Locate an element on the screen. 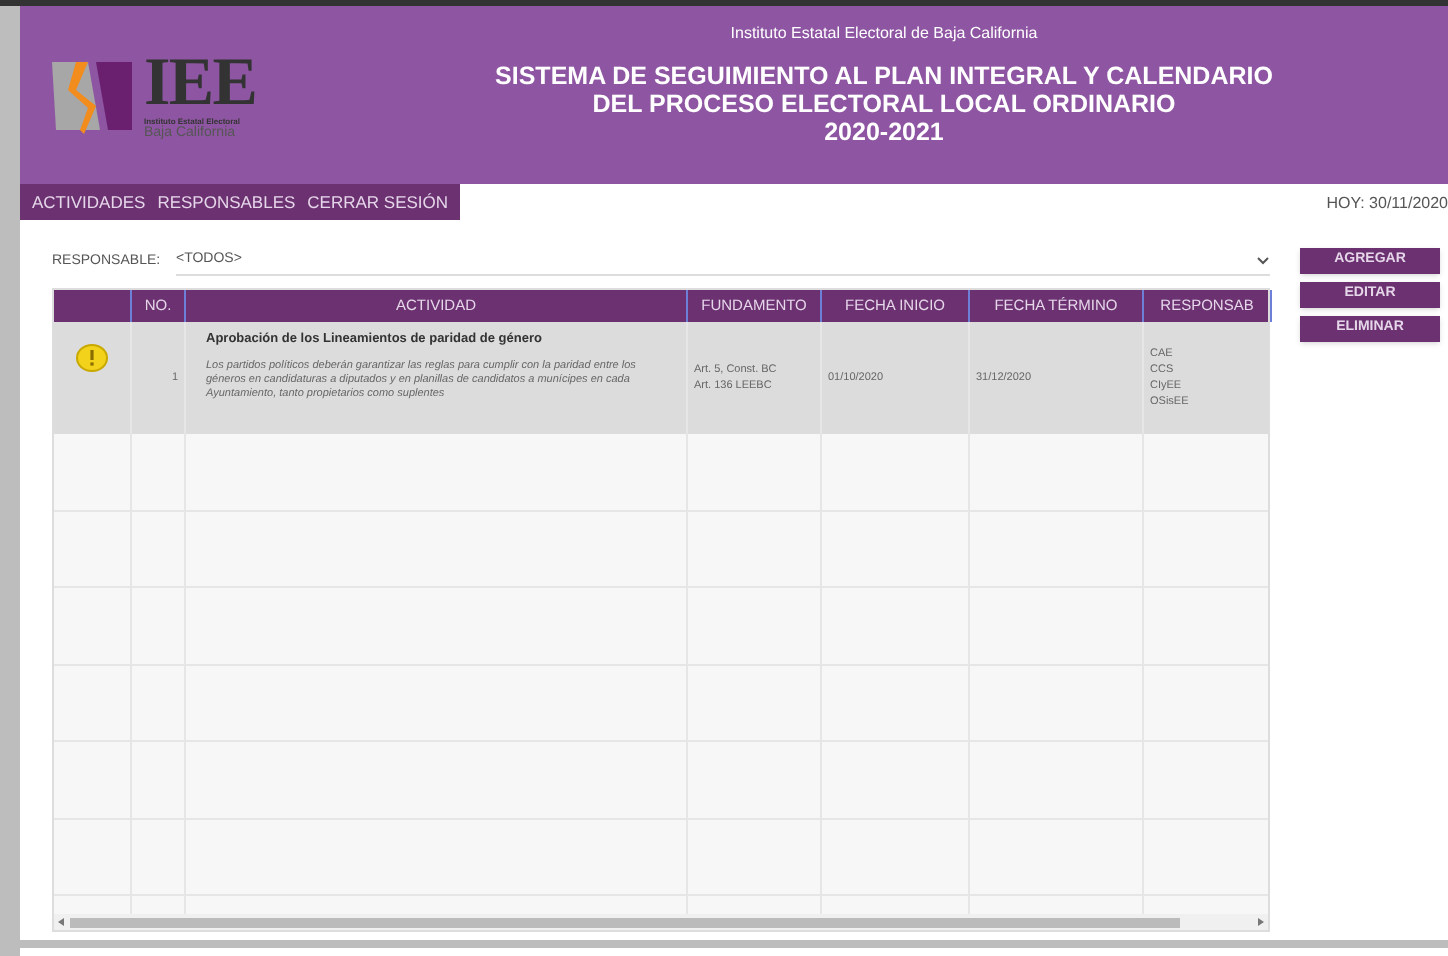 Image resolution: width=1448 pixels, height=956 pixels. system-title: SISTEMA DE SEGUIMIENTO AL PLAN INTEGRAL Y CALENDARIO is located at coordinates (884, 76).